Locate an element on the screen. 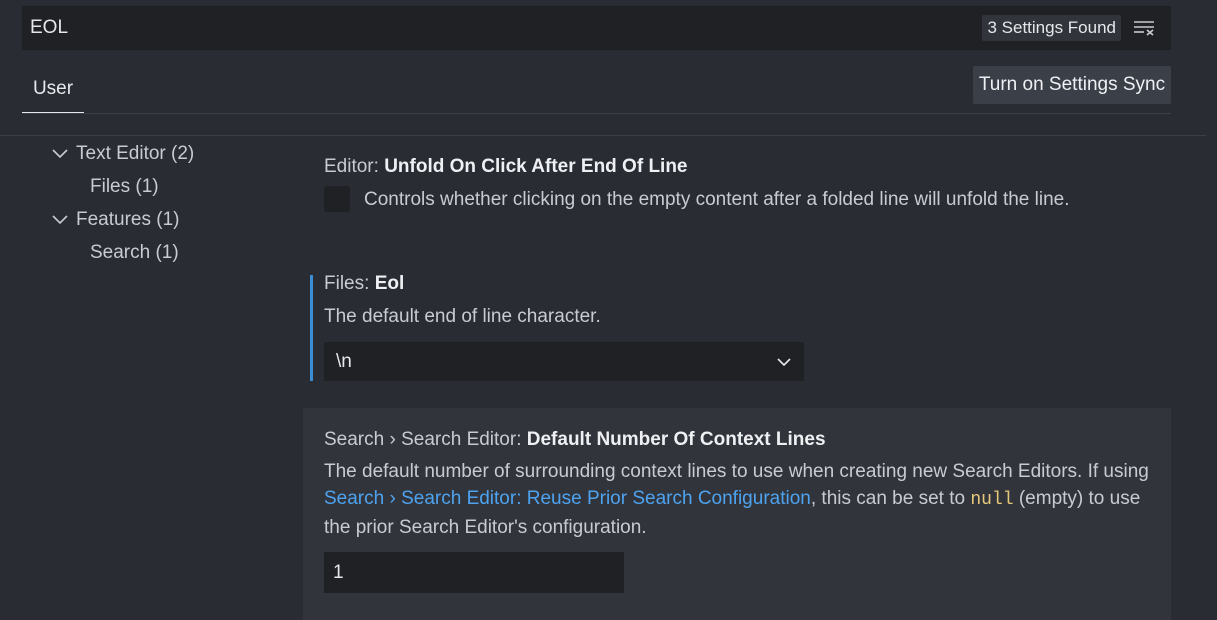 The width and height of the screenshot is (1217, 620). toc-item-search: Search (1) is located at coordinates (134, 253).